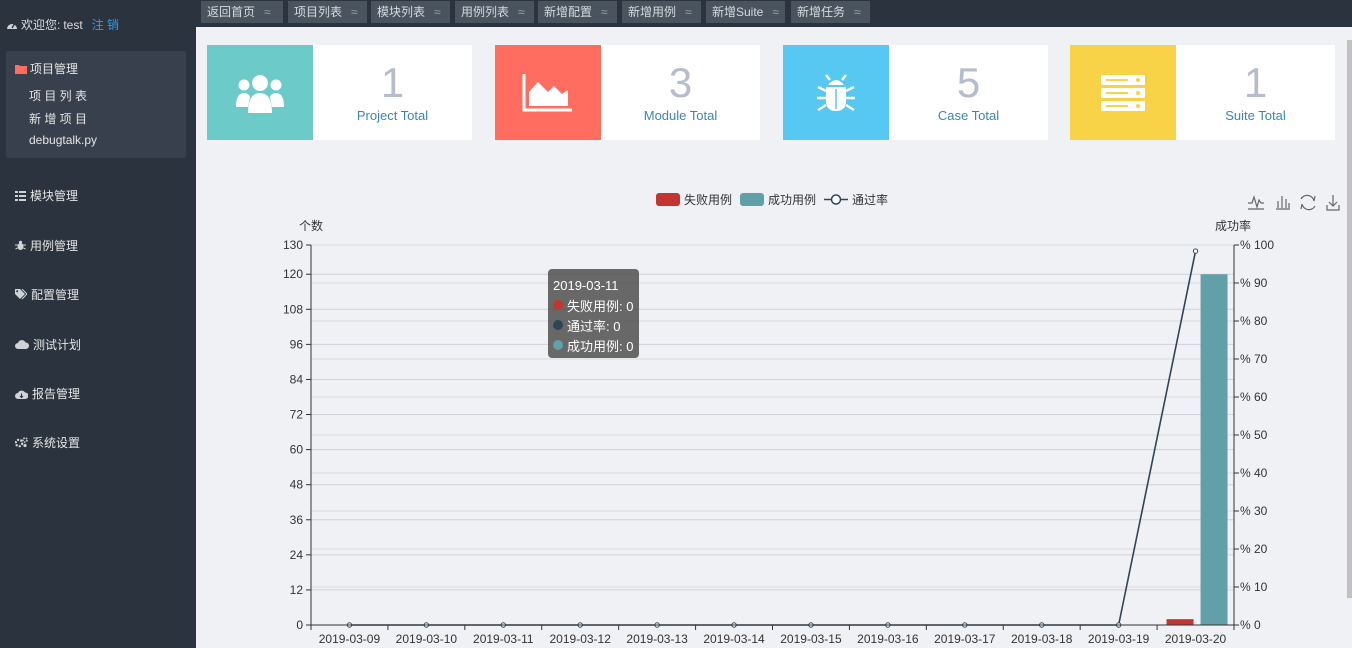 The width and height of the screenshot is (1352, 648). What do you see at coordinates (297, 415) in the screenshot?
I see `y-tick-label: 72` at bounding box center [297, 415].